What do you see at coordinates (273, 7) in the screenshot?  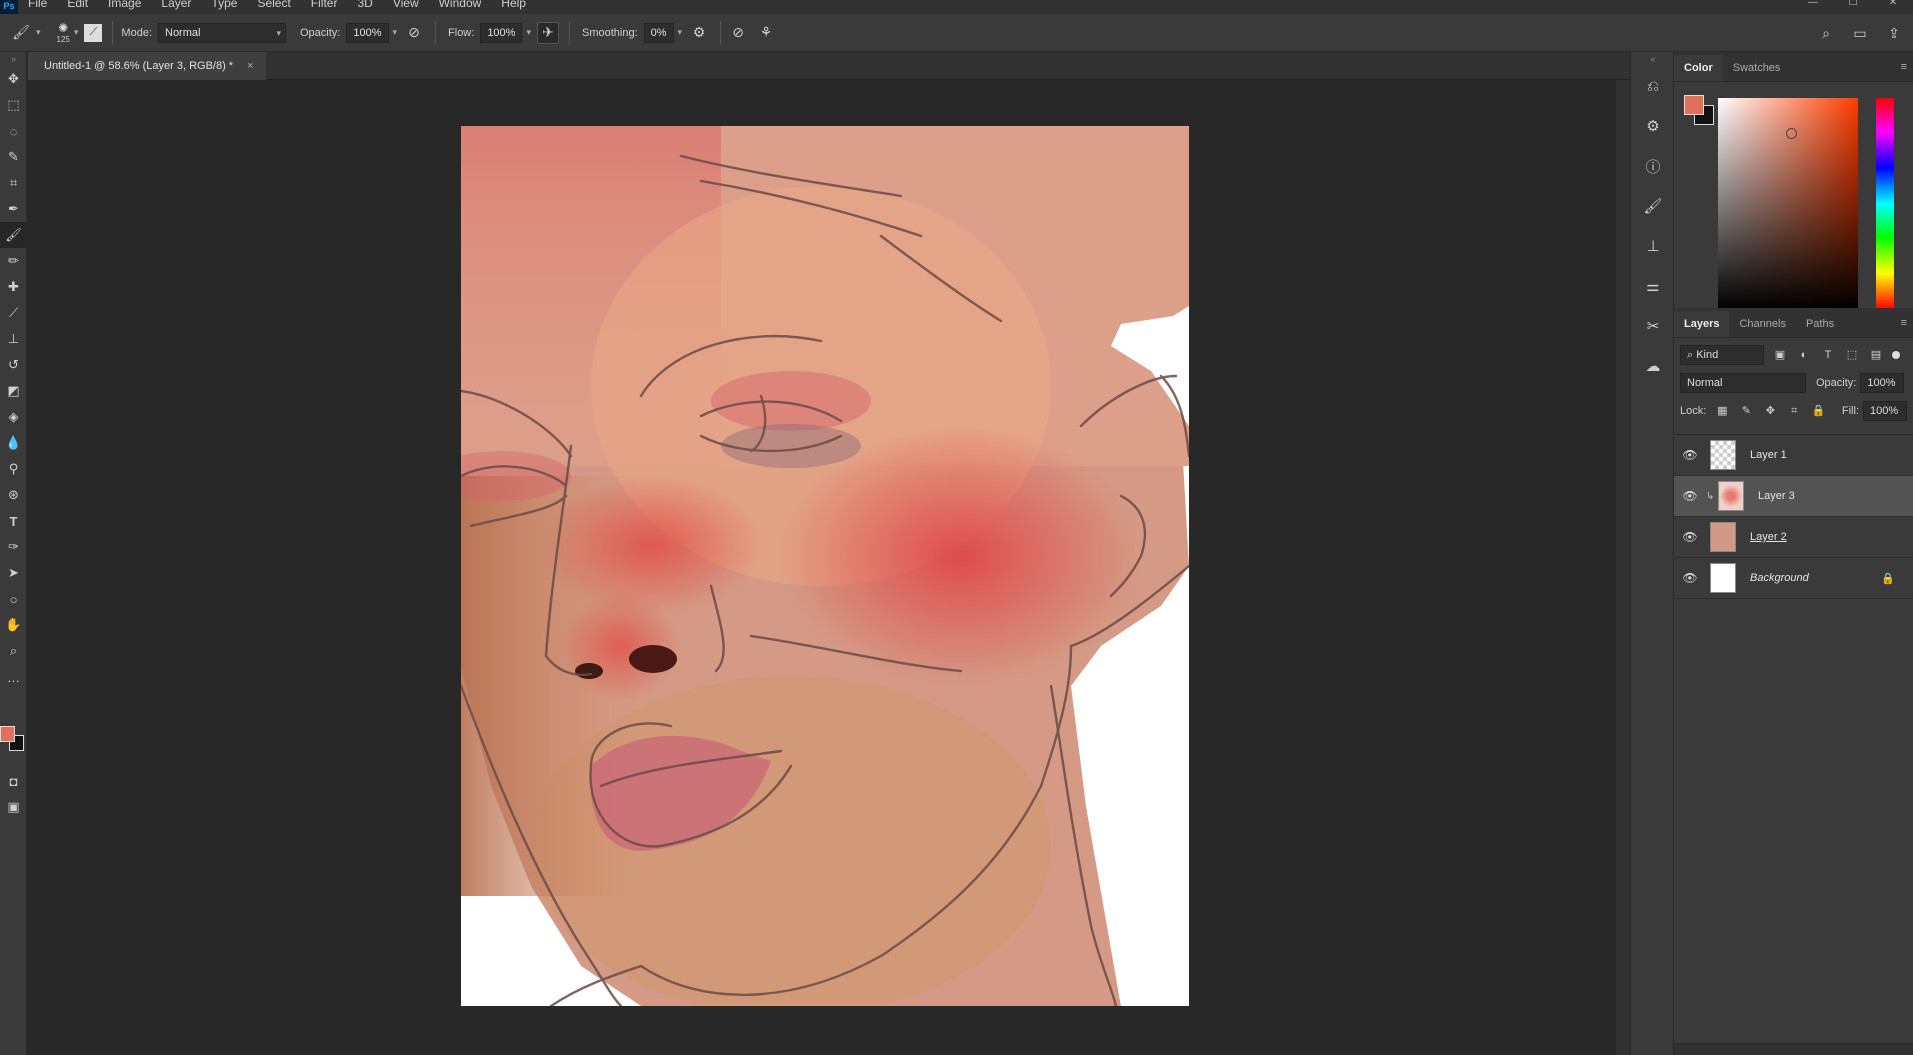 I see `menu-select: Select` at bounding box center [273, 7].